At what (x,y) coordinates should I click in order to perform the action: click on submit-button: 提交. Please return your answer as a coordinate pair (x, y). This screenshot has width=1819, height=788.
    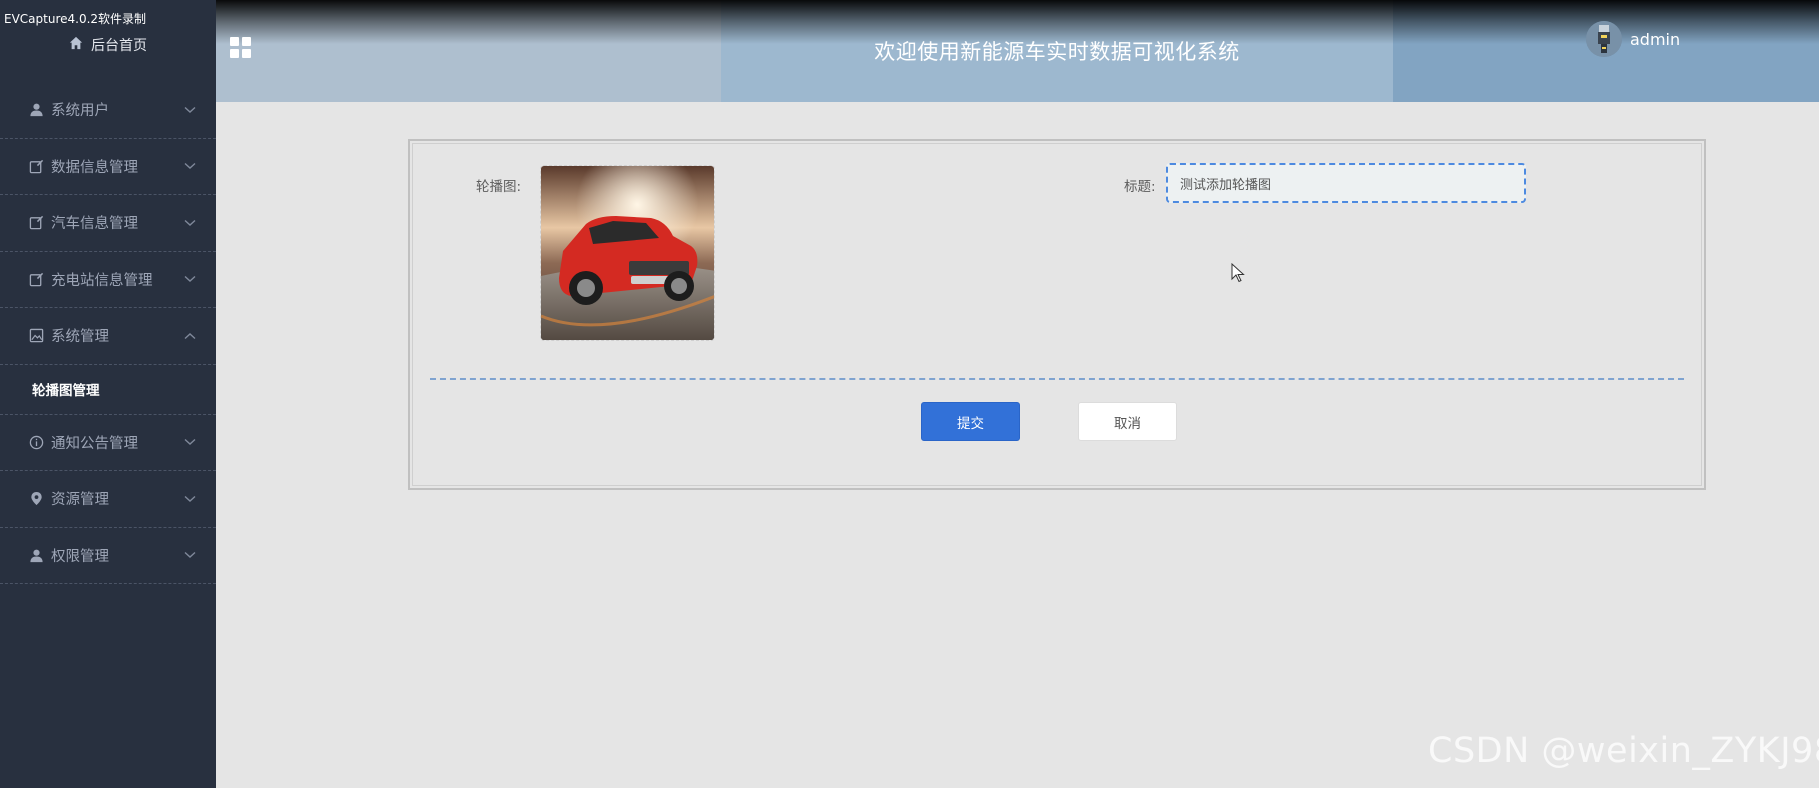
    Looking at the image, I should click on (970, 421).